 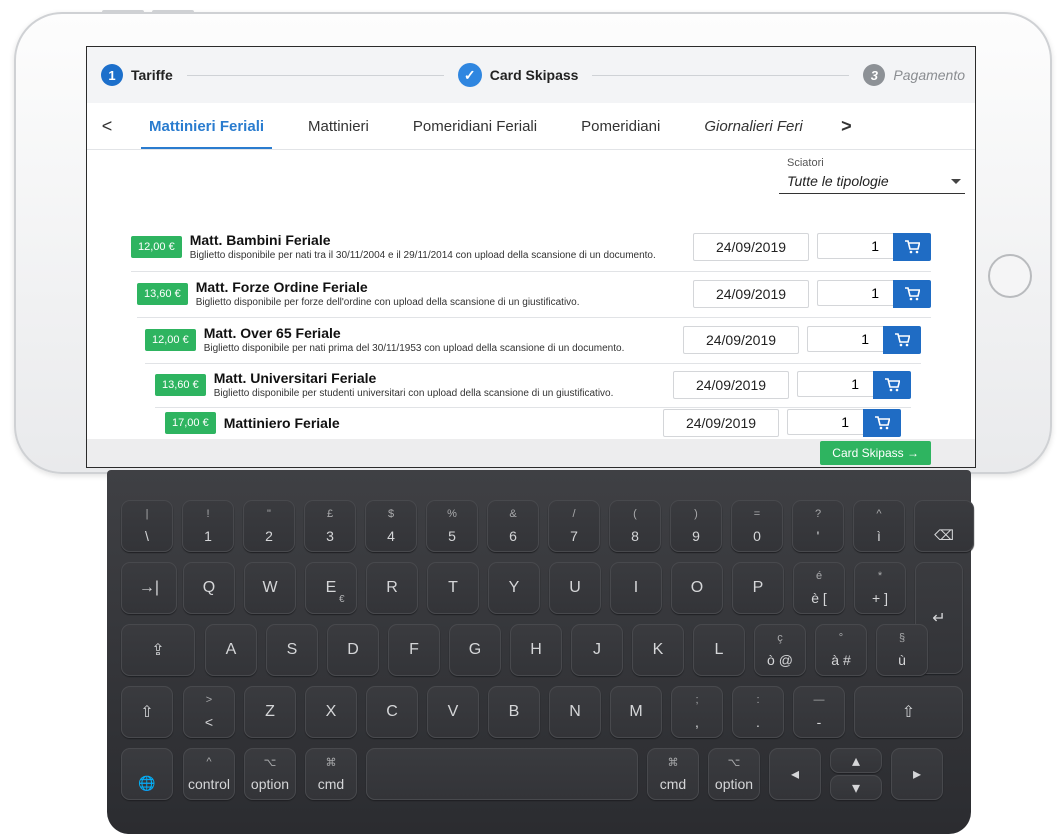 I want to click on key-s: S, so click(x=292, y=650).